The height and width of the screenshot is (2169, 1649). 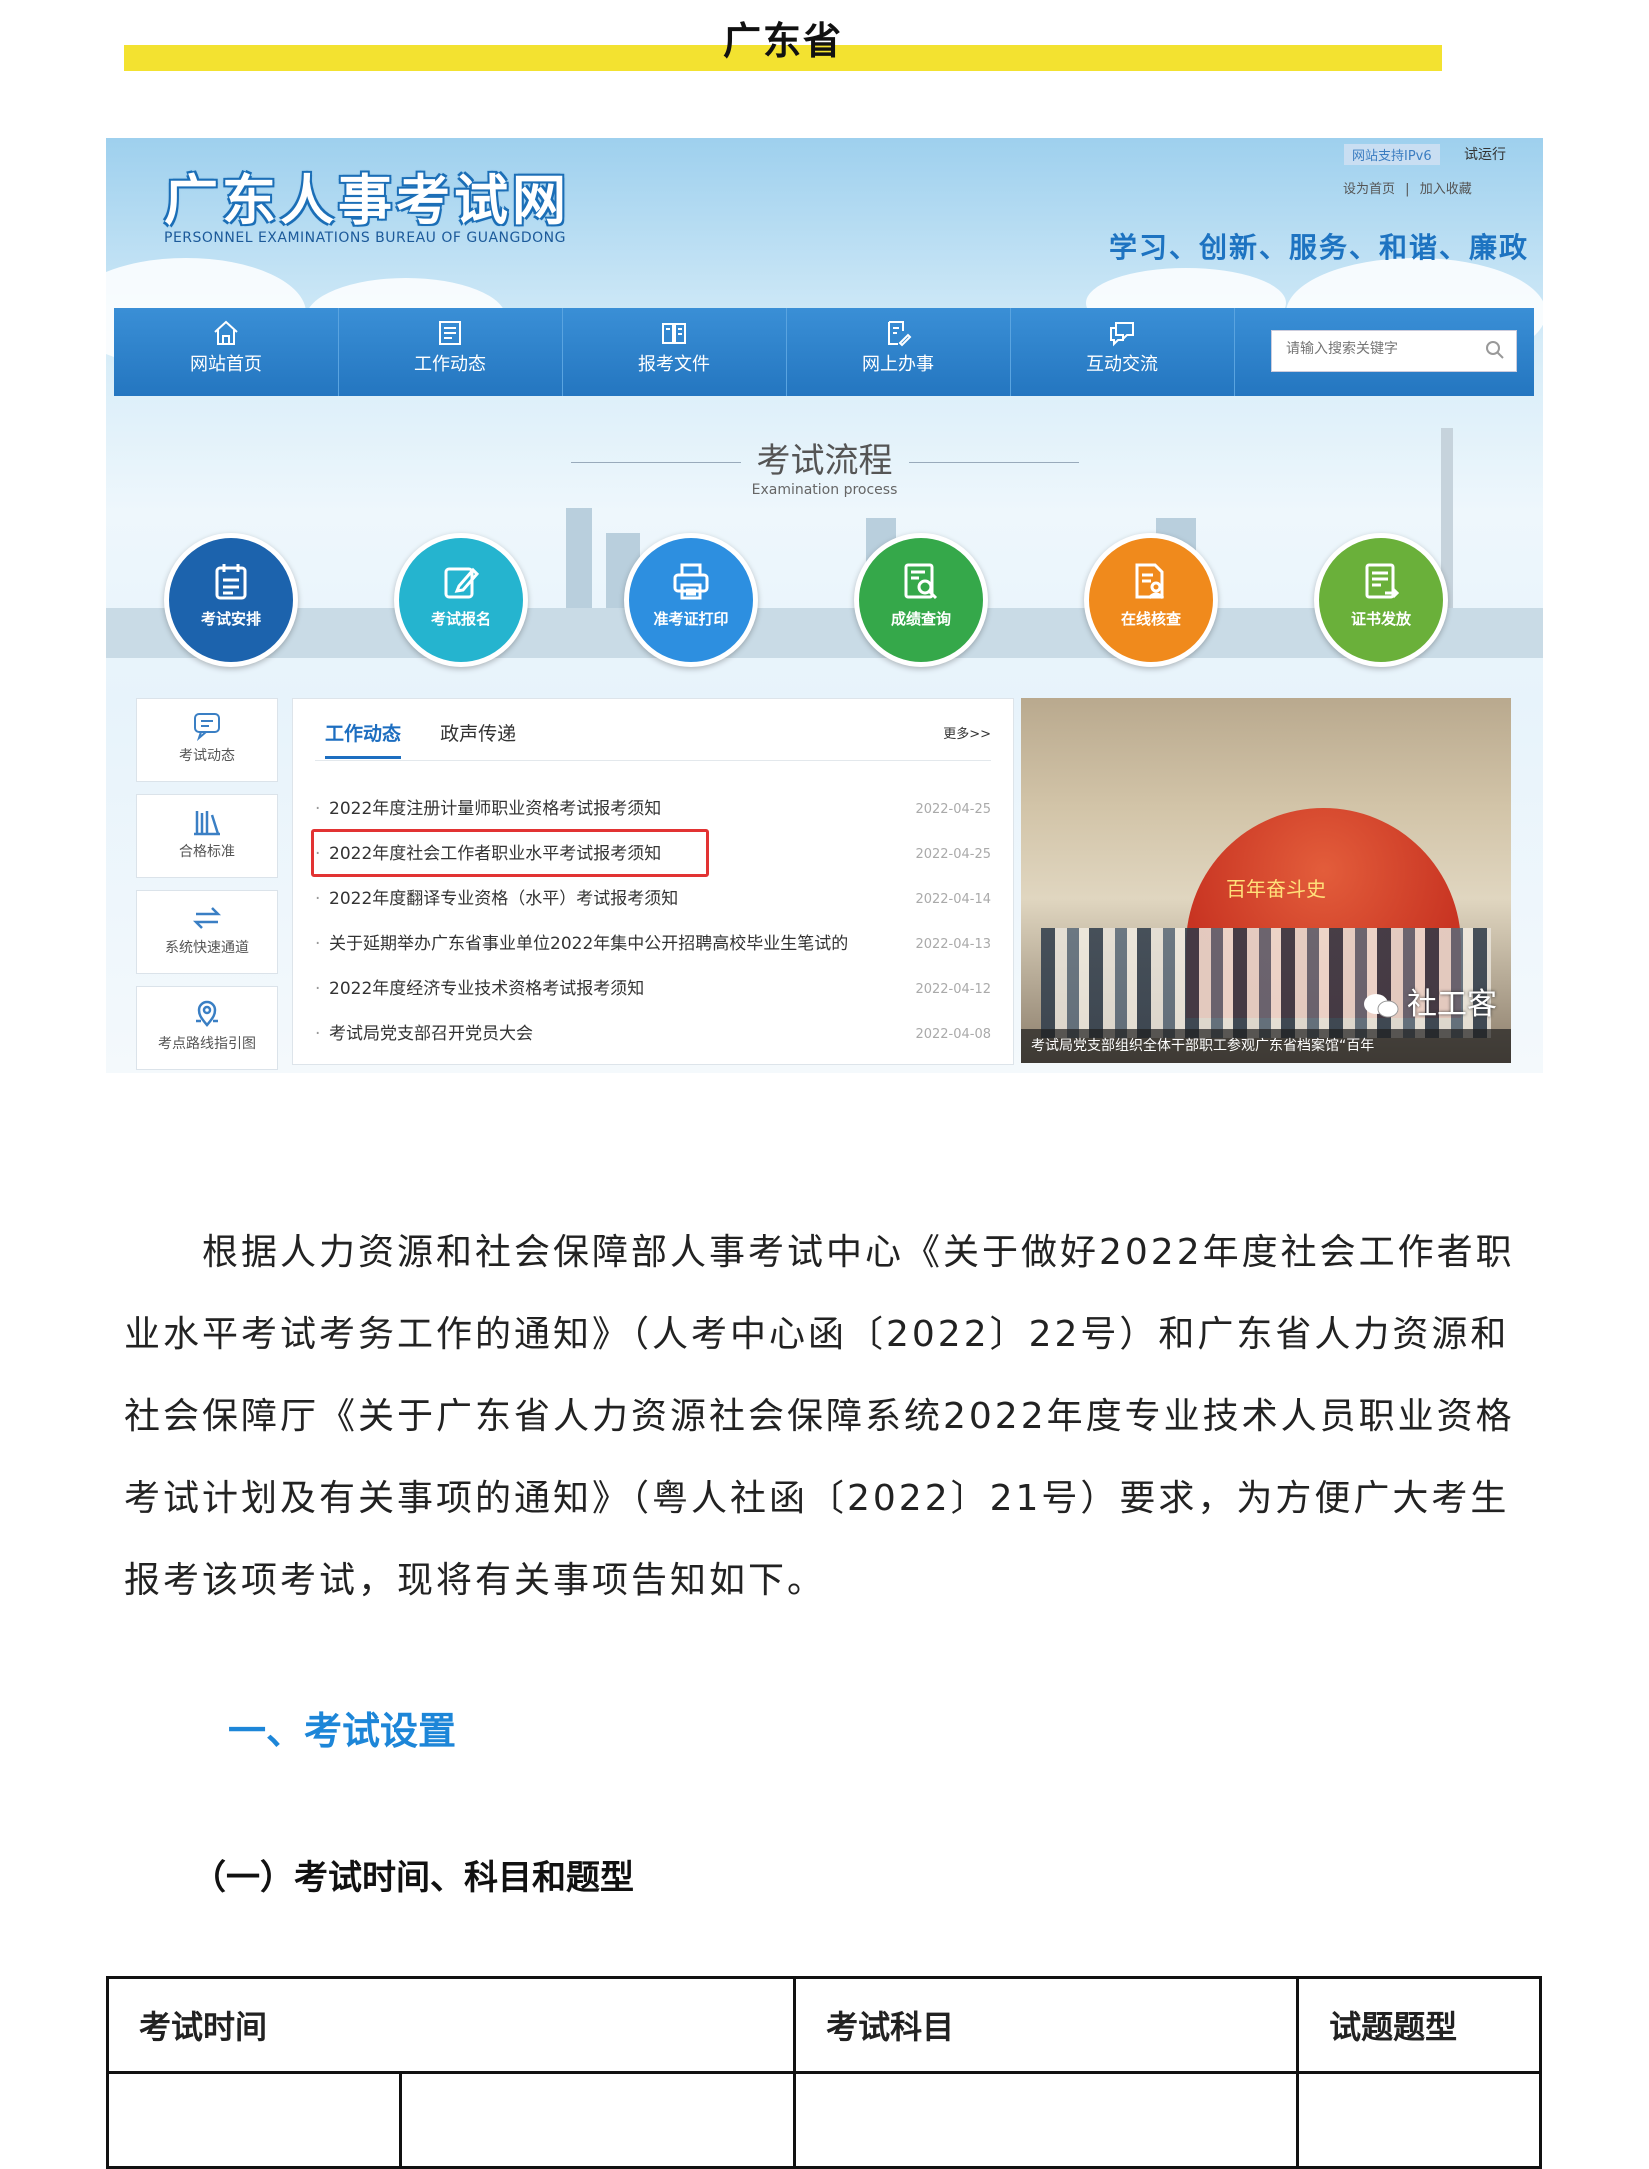 I want to click on news-item: 考试局党支部召开党员大会 2022-04-08, so click(x=653, y=1034).